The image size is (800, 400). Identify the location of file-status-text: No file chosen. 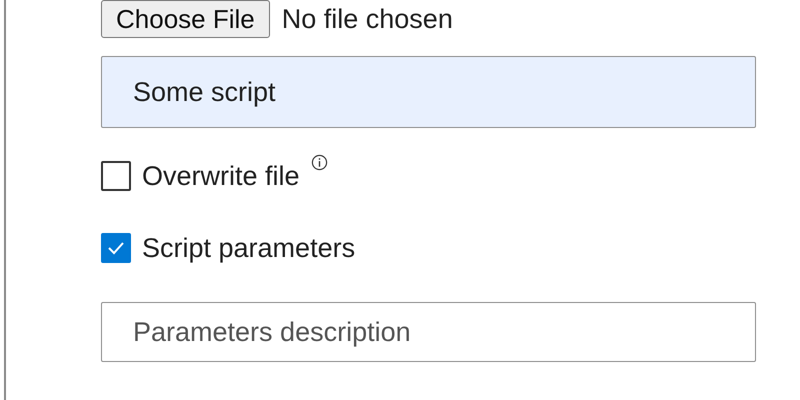
(367, 19).